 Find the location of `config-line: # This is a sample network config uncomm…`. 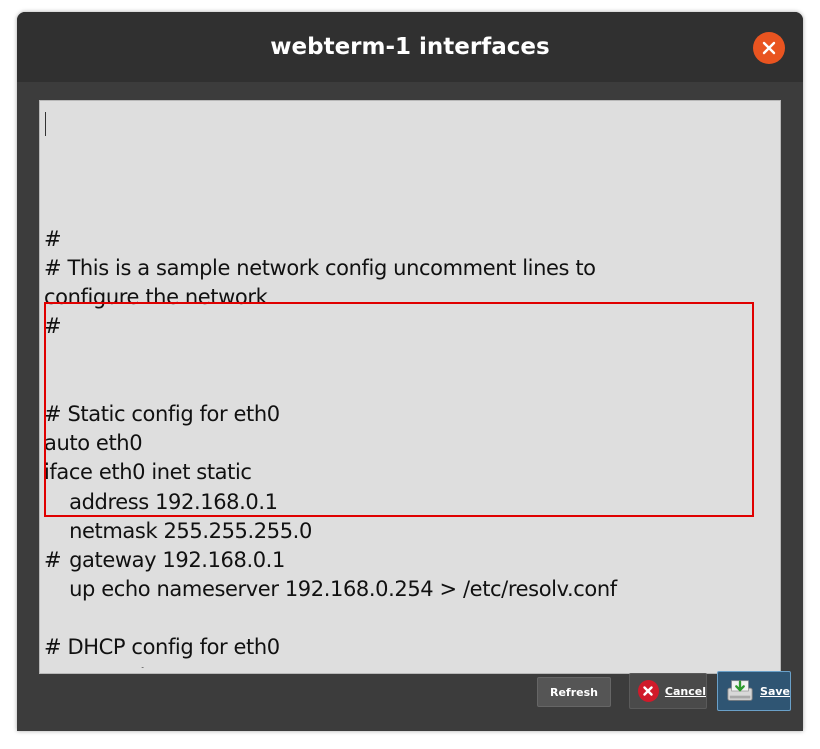

config-line: # This is a sample network config uncomm… is located at coordinates (320, 268).